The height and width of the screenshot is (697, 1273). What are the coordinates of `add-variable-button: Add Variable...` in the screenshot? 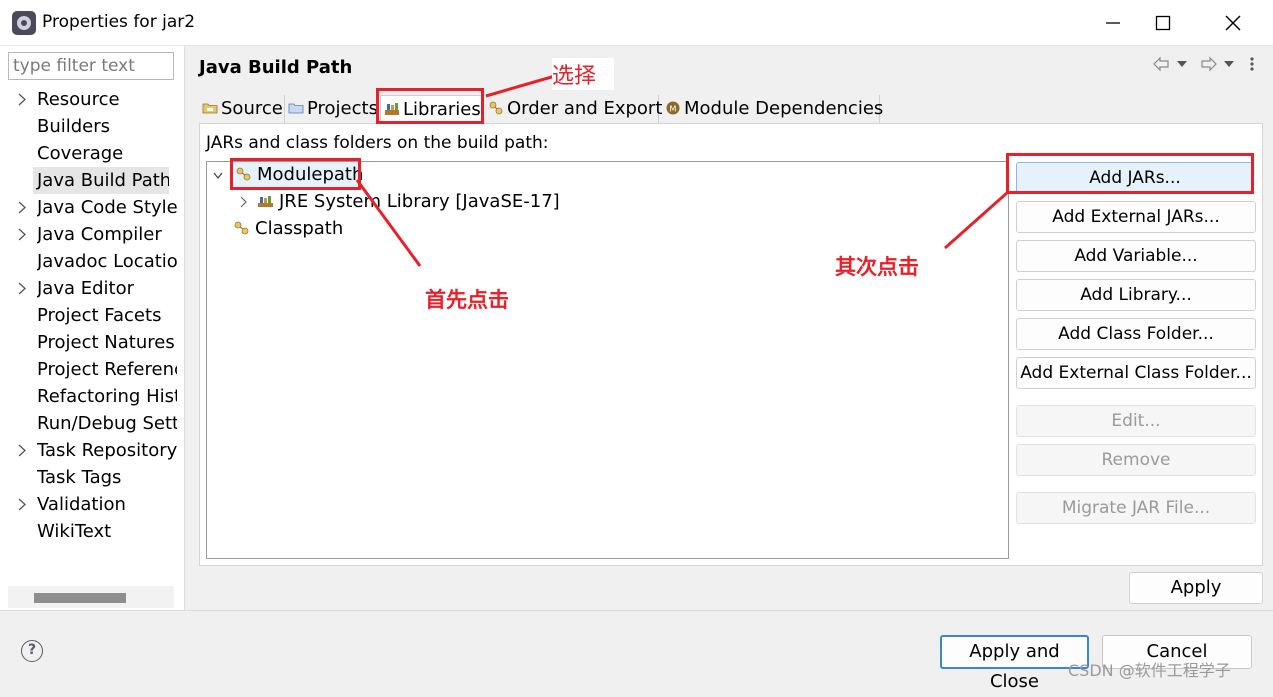 It's located at (1136, 256).